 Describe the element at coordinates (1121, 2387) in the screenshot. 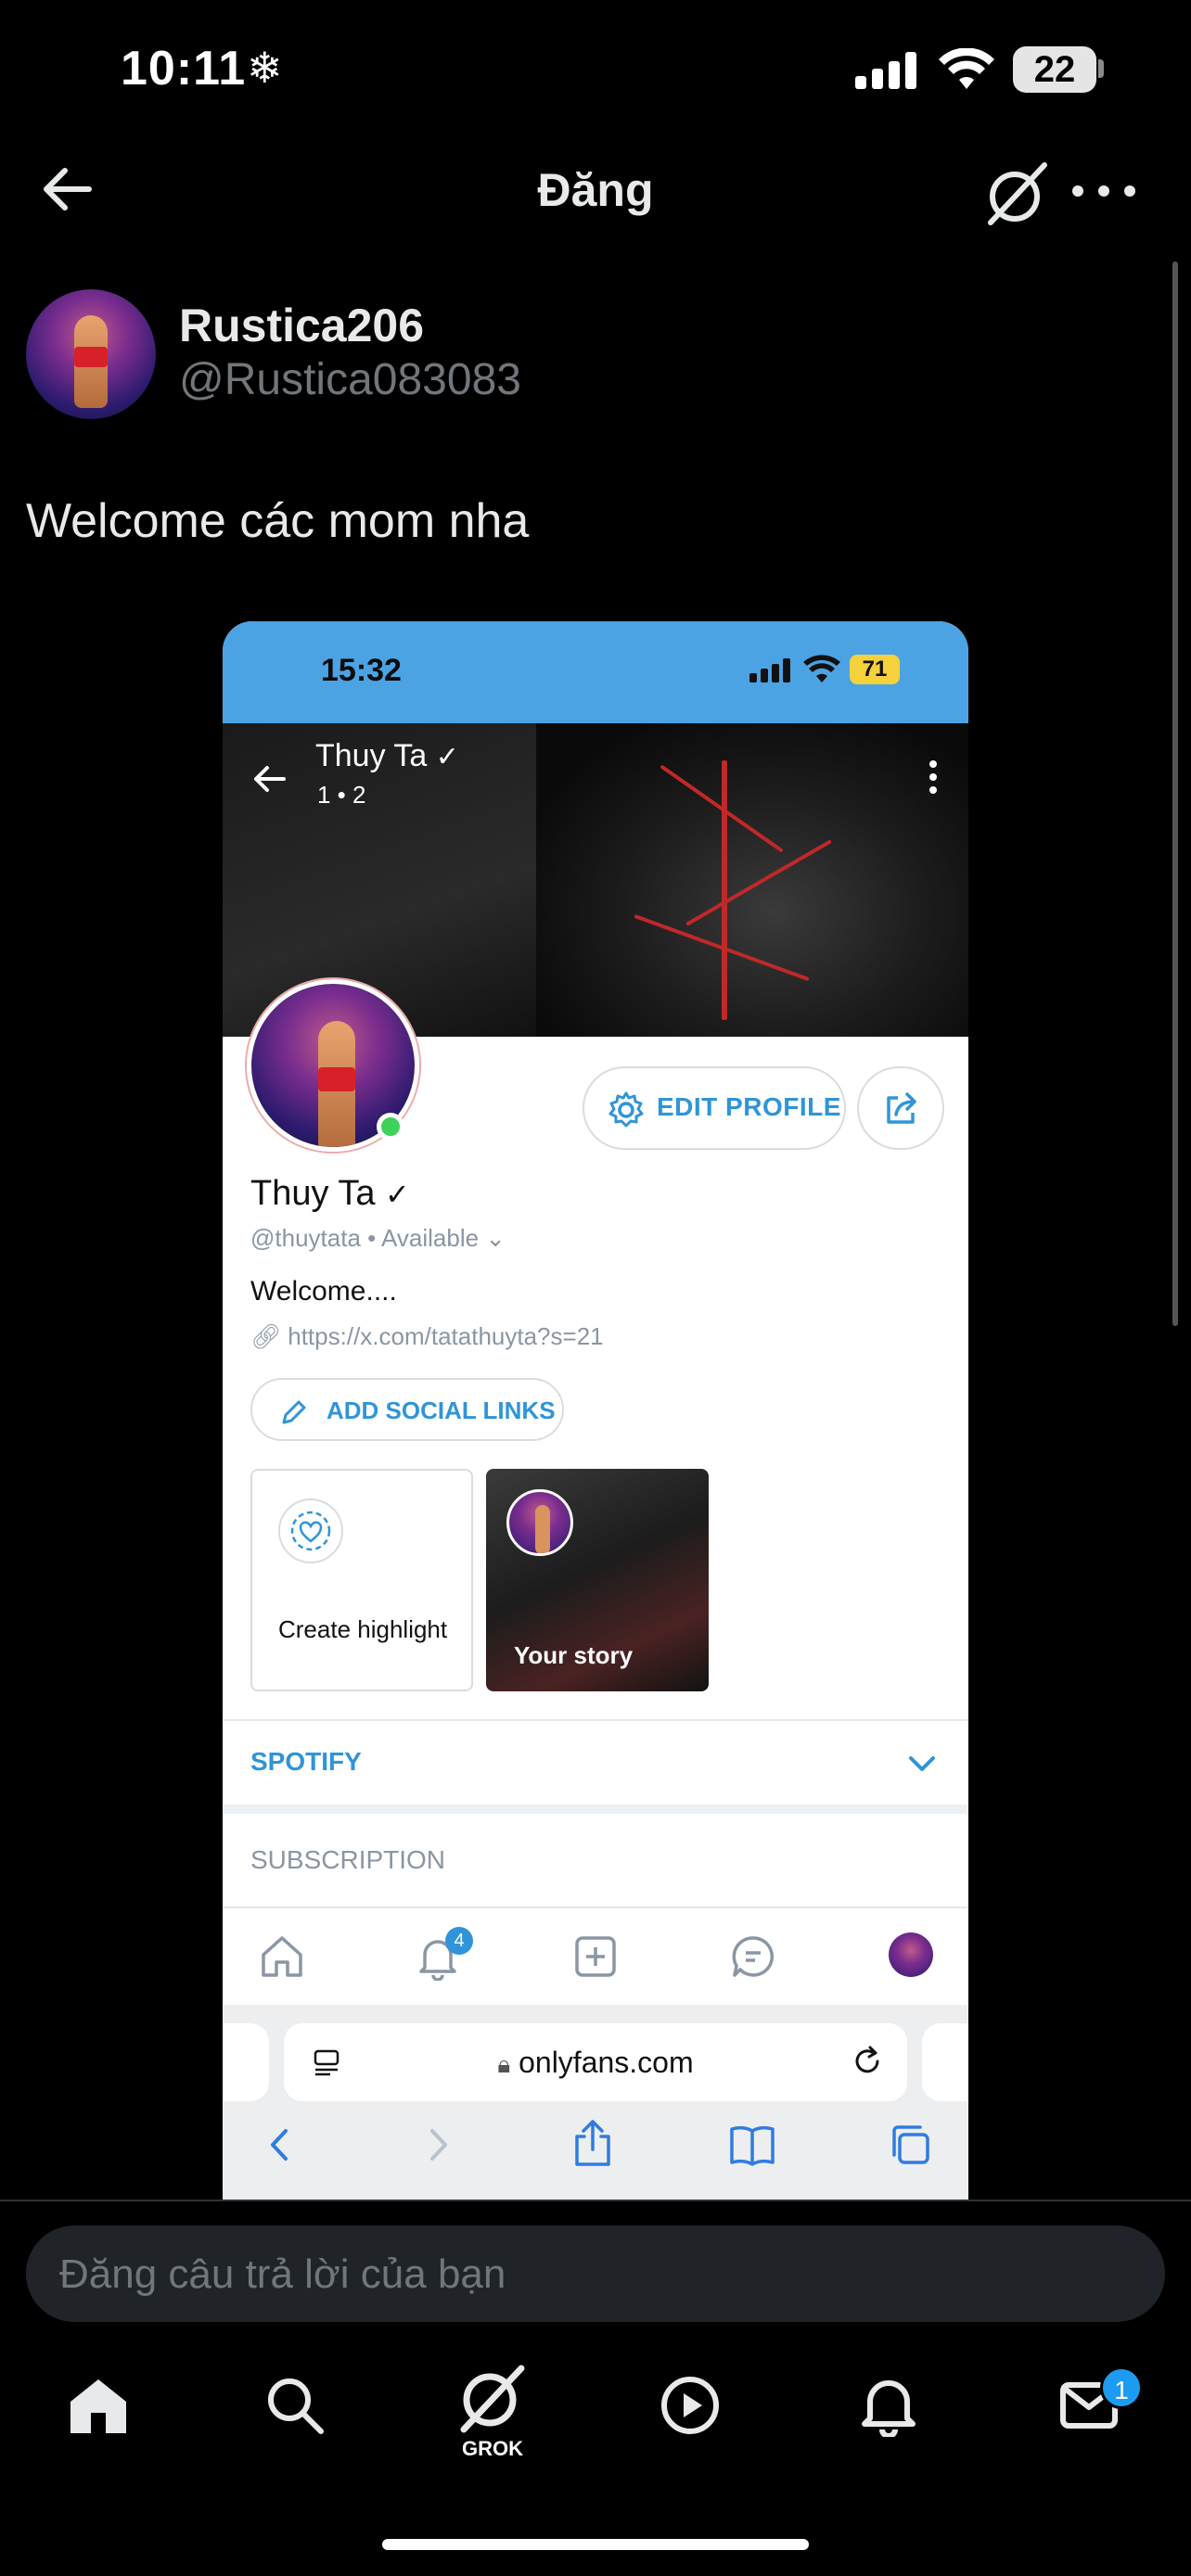

I see `messages-badge: 1` at that location.